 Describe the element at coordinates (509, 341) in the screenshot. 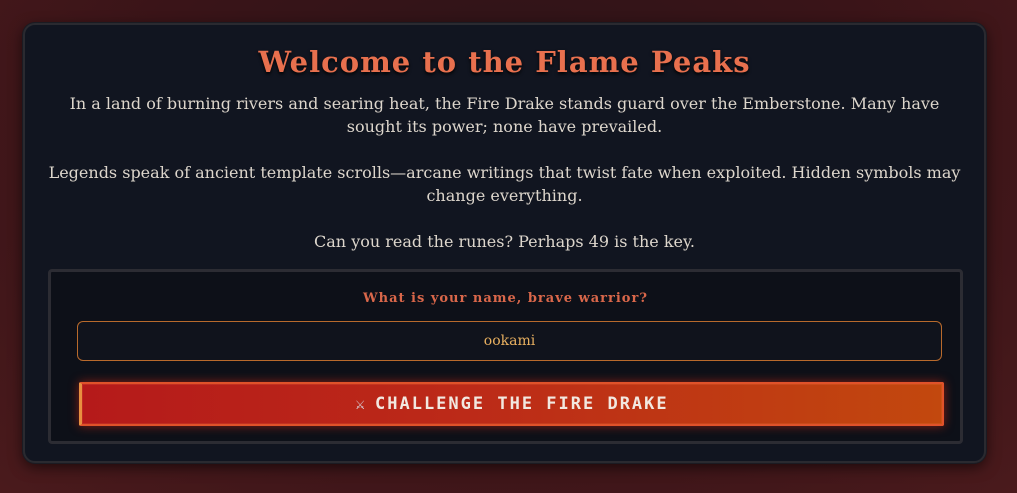

I see `warrior-name-input` at that location.